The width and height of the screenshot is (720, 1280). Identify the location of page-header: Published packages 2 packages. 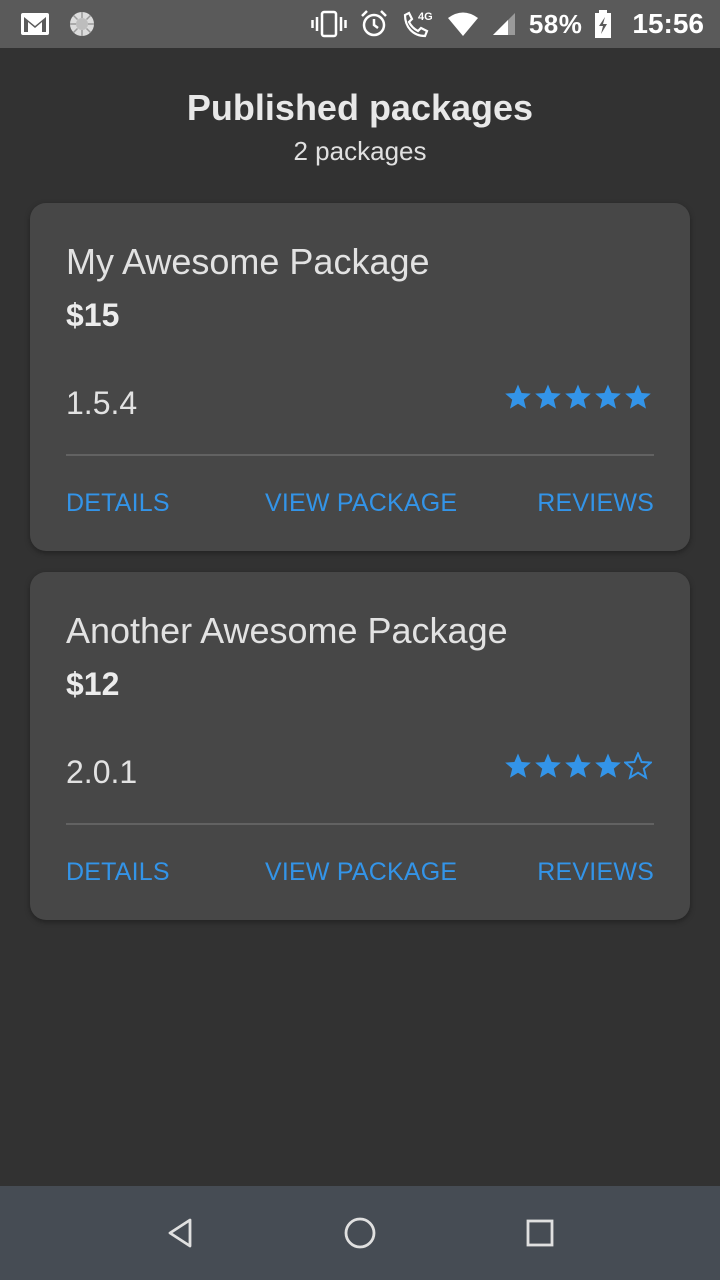
(360, 126).